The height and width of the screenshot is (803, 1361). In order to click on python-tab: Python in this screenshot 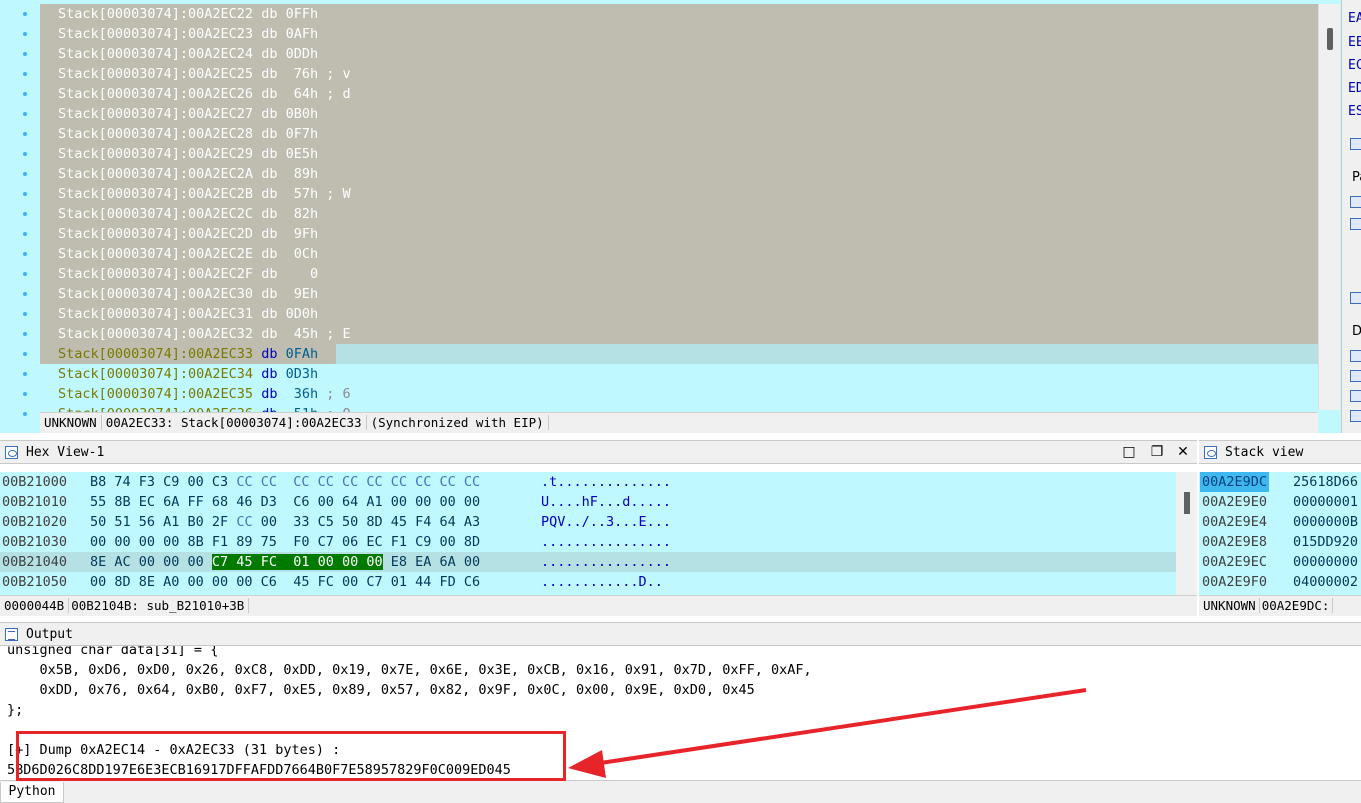, I will do `click(32, 792)`.